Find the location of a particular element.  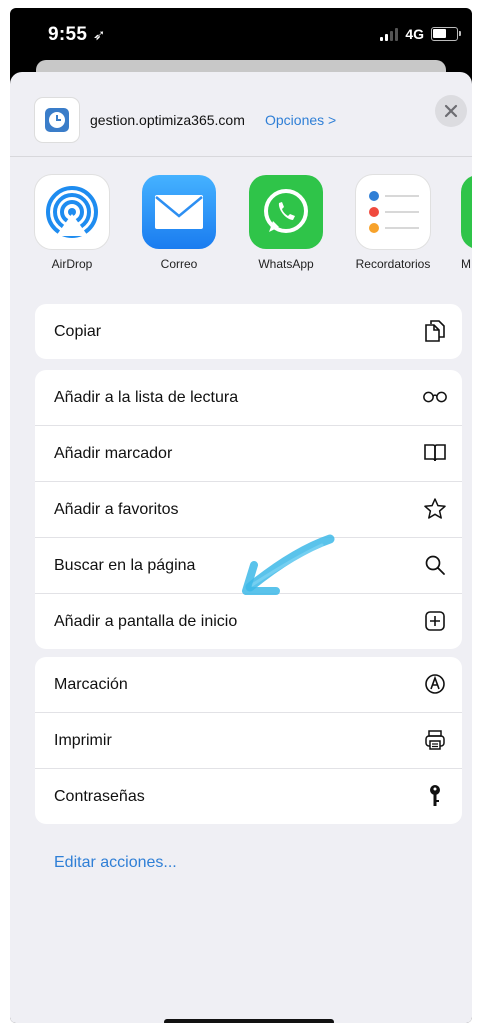

app-mail: Correo is located at coordinates (179, 223).